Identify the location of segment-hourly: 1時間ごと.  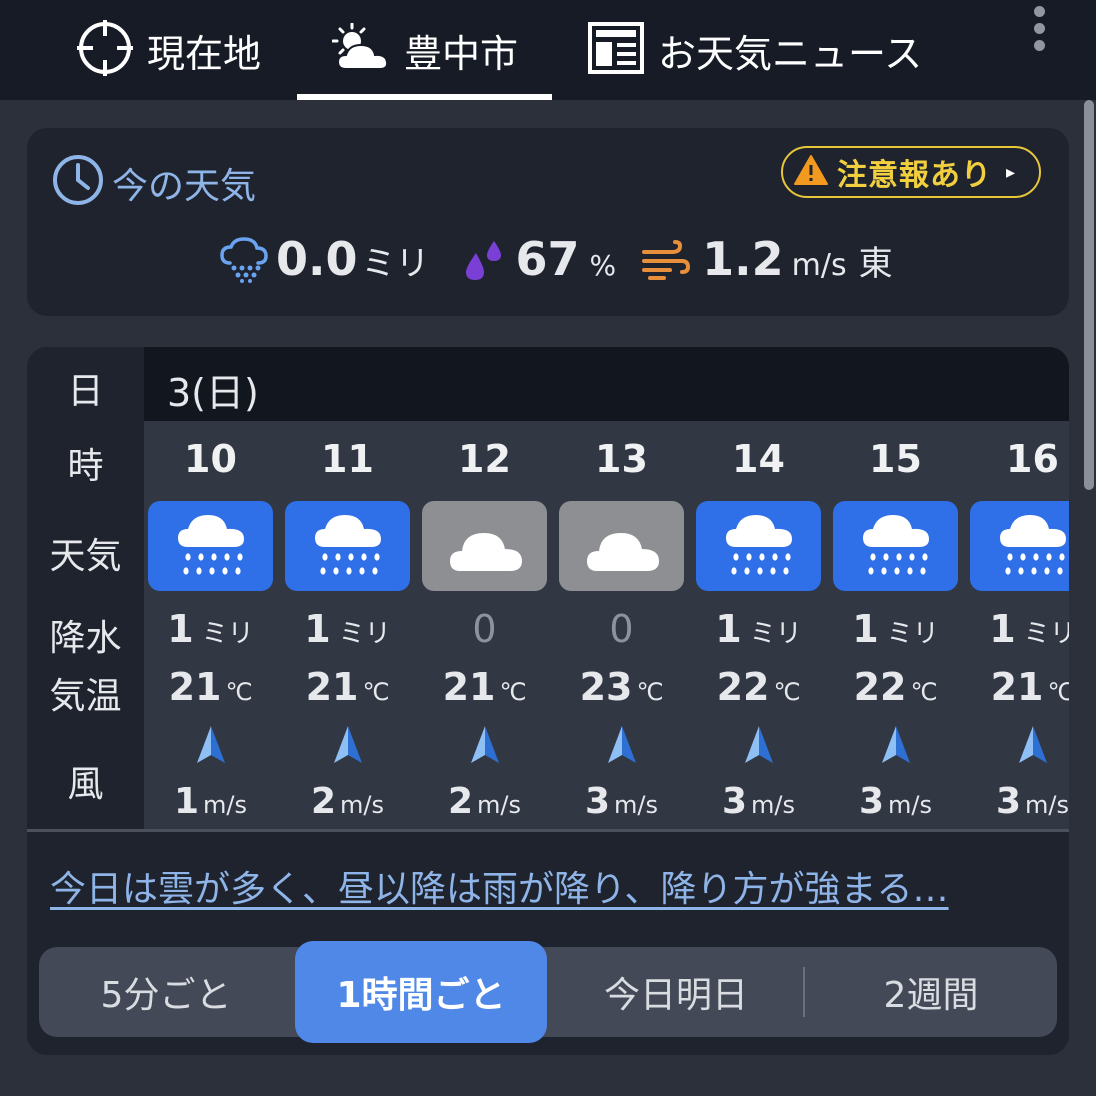
(421, 992).